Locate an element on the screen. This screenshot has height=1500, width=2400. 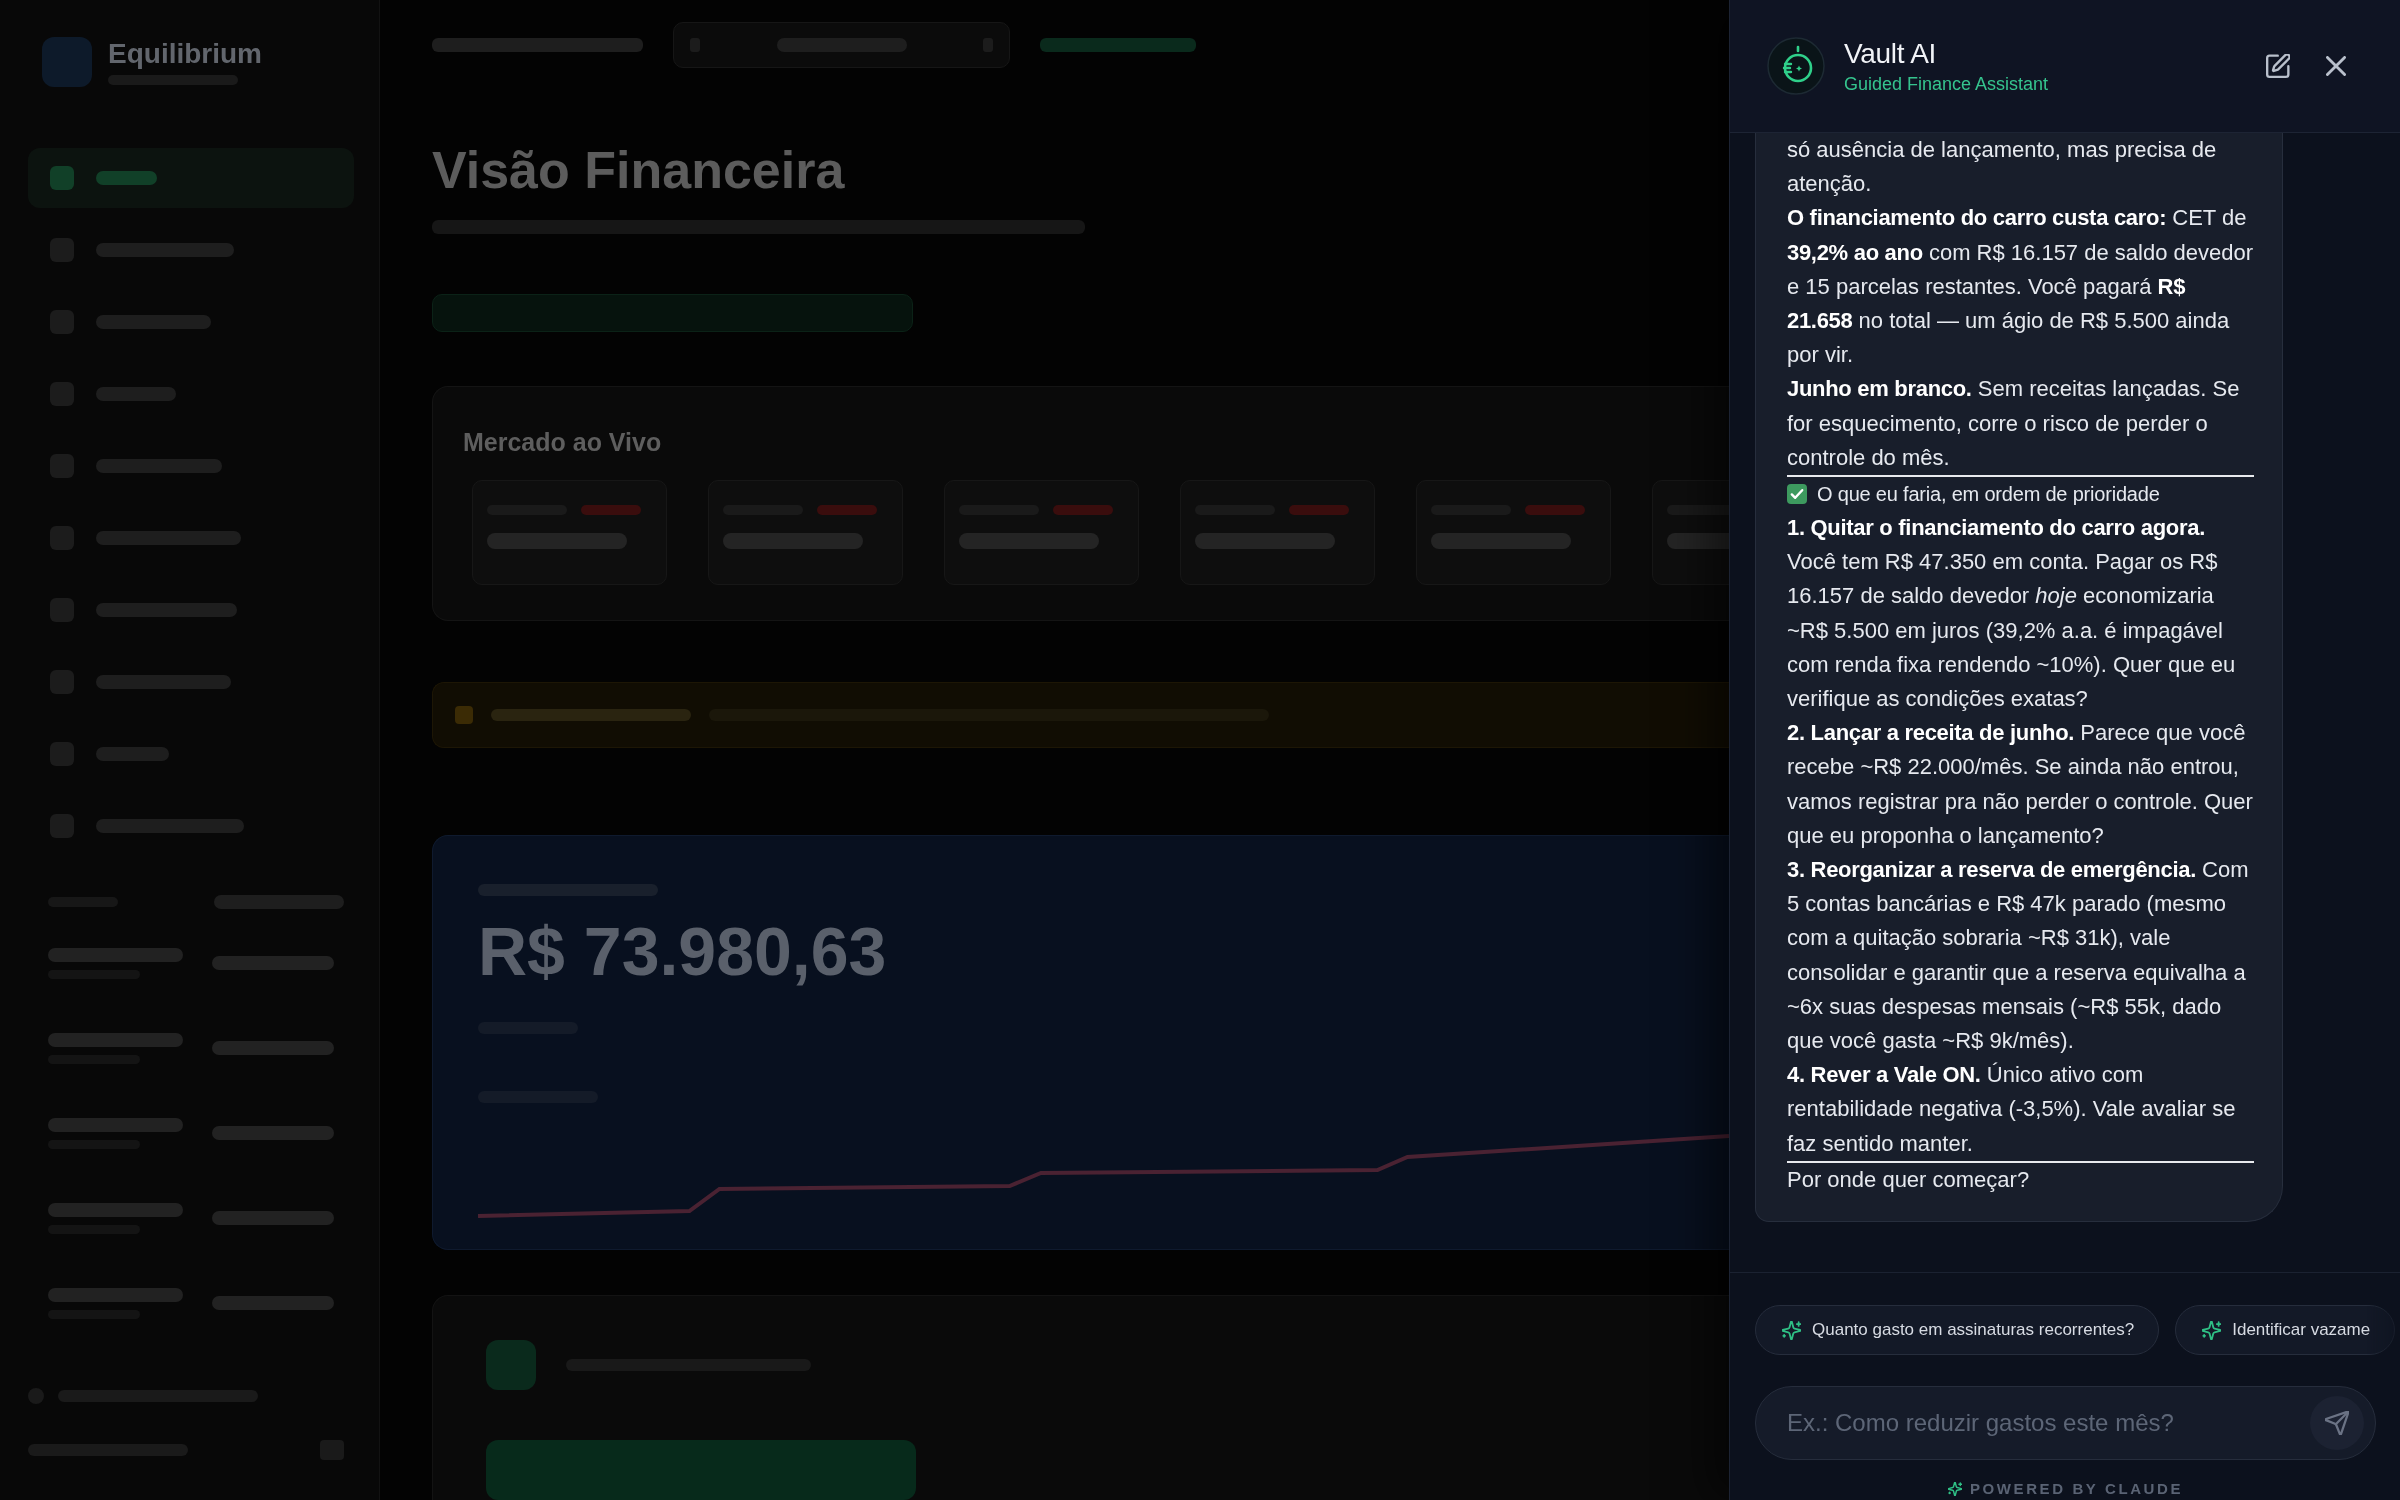
logo-icon is located at coordinates (1796, 66).